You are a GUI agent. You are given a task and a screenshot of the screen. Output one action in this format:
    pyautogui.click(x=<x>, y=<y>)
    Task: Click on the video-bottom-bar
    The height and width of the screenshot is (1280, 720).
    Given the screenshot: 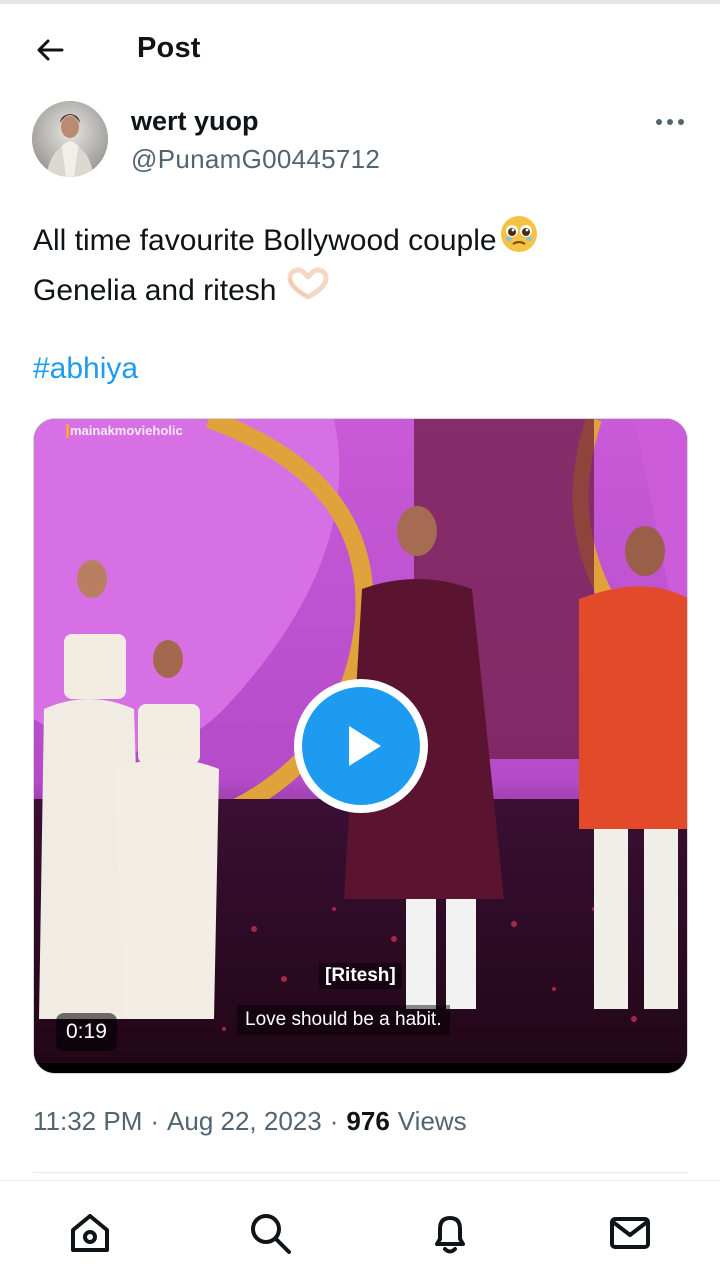 What is the action you would take?
    pyautogui.click(x=360, y=1068)
    